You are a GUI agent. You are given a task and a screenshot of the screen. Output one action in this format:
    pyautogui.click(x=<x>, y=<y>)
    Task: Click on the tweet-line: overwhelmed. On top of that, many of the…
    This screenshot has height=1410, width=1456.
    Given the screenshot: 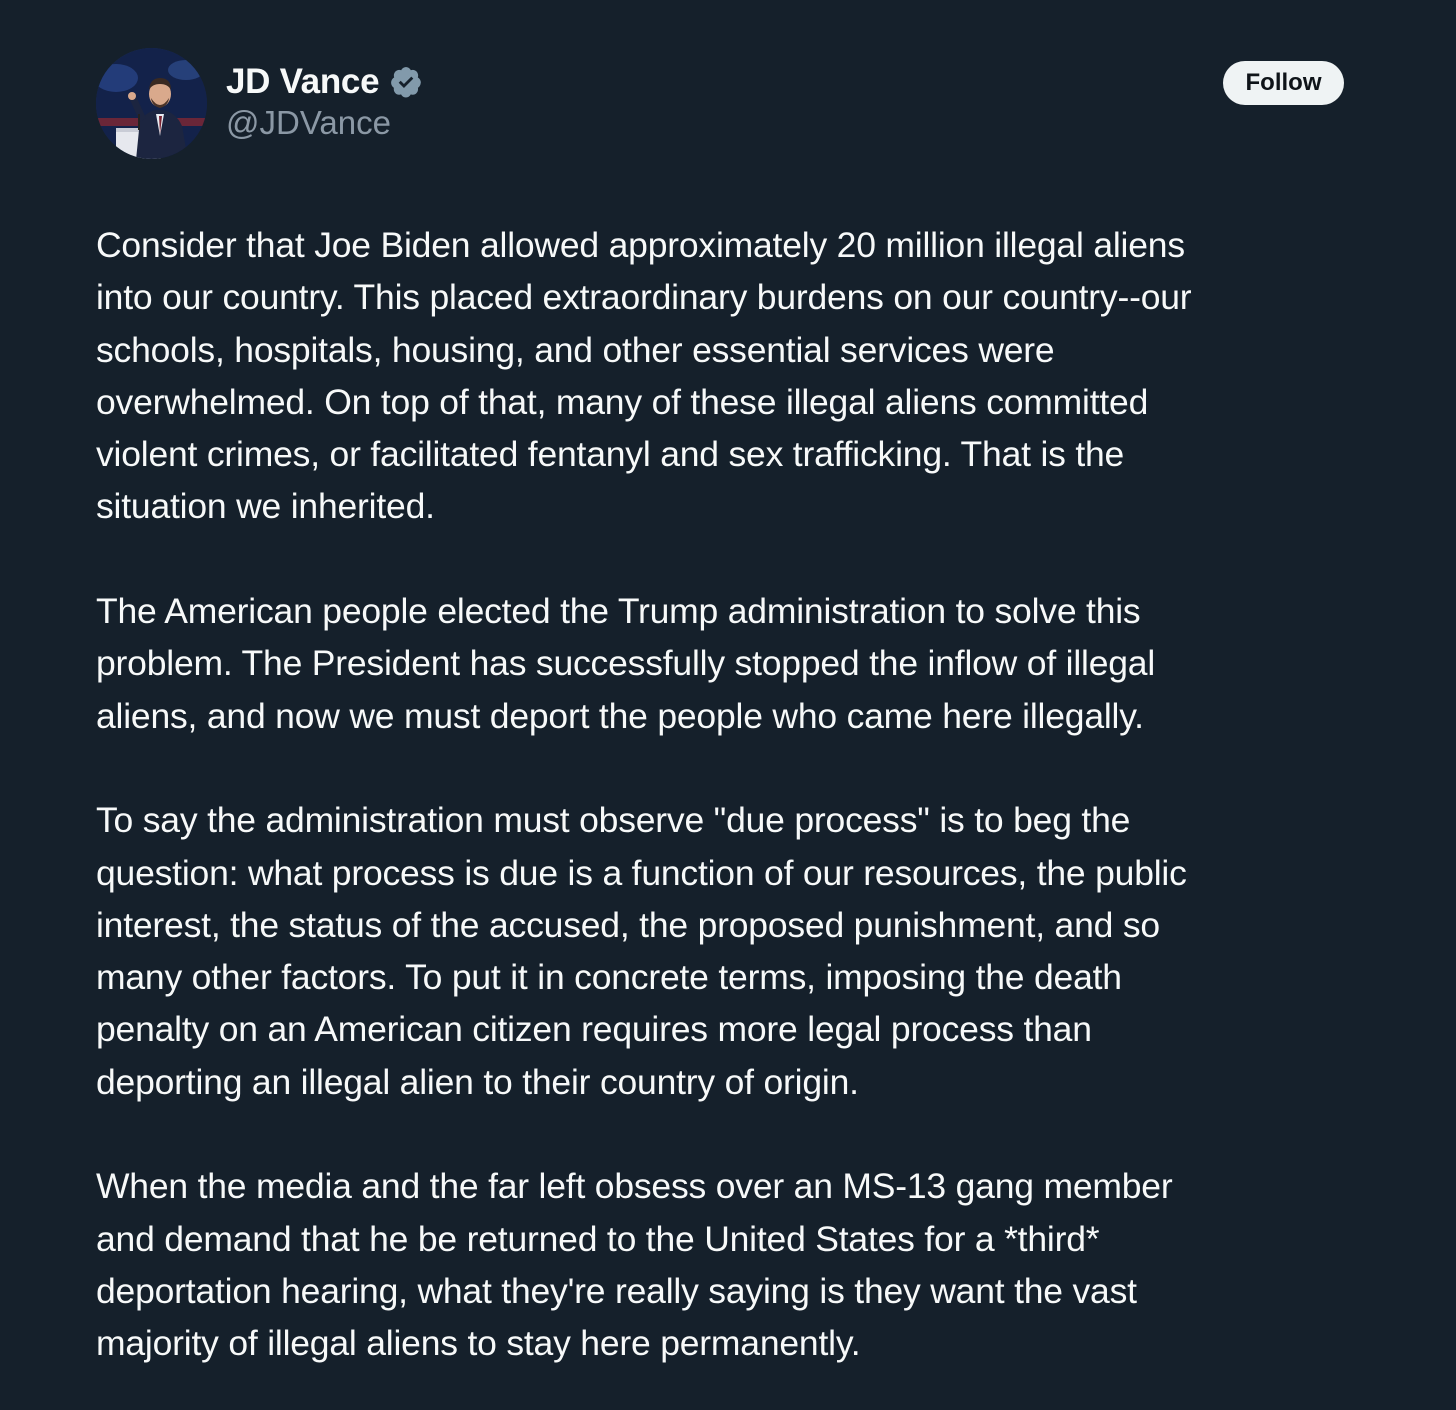 What is the action you would take?
    pyautogui.click(x=622, y=401)
    